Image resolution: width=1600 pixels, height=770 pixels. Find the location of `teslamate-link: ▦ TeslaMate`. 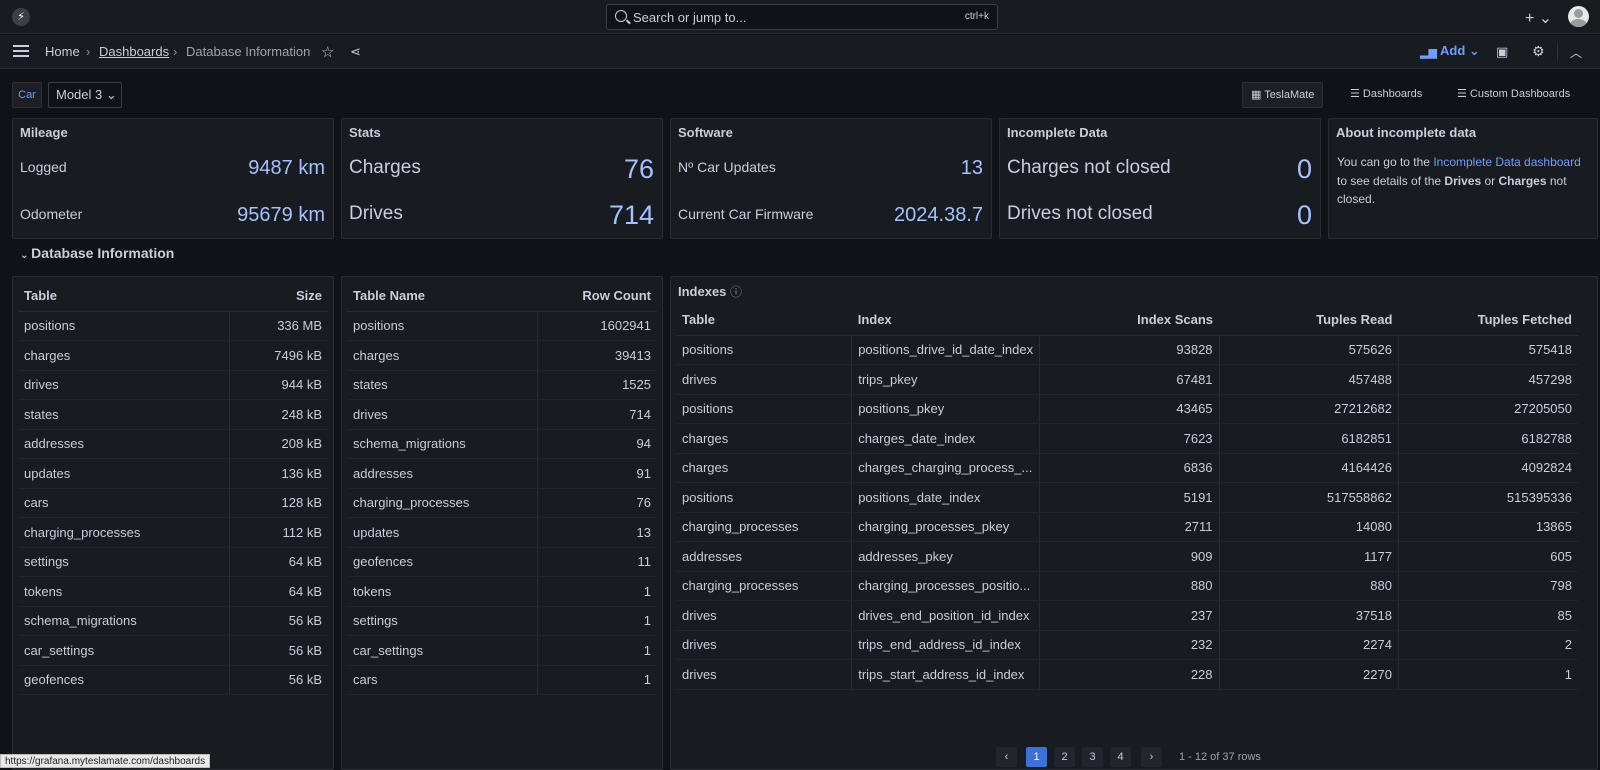

teslamate-link: ▦ TeslaMate is located at coordinates (1283, 95).